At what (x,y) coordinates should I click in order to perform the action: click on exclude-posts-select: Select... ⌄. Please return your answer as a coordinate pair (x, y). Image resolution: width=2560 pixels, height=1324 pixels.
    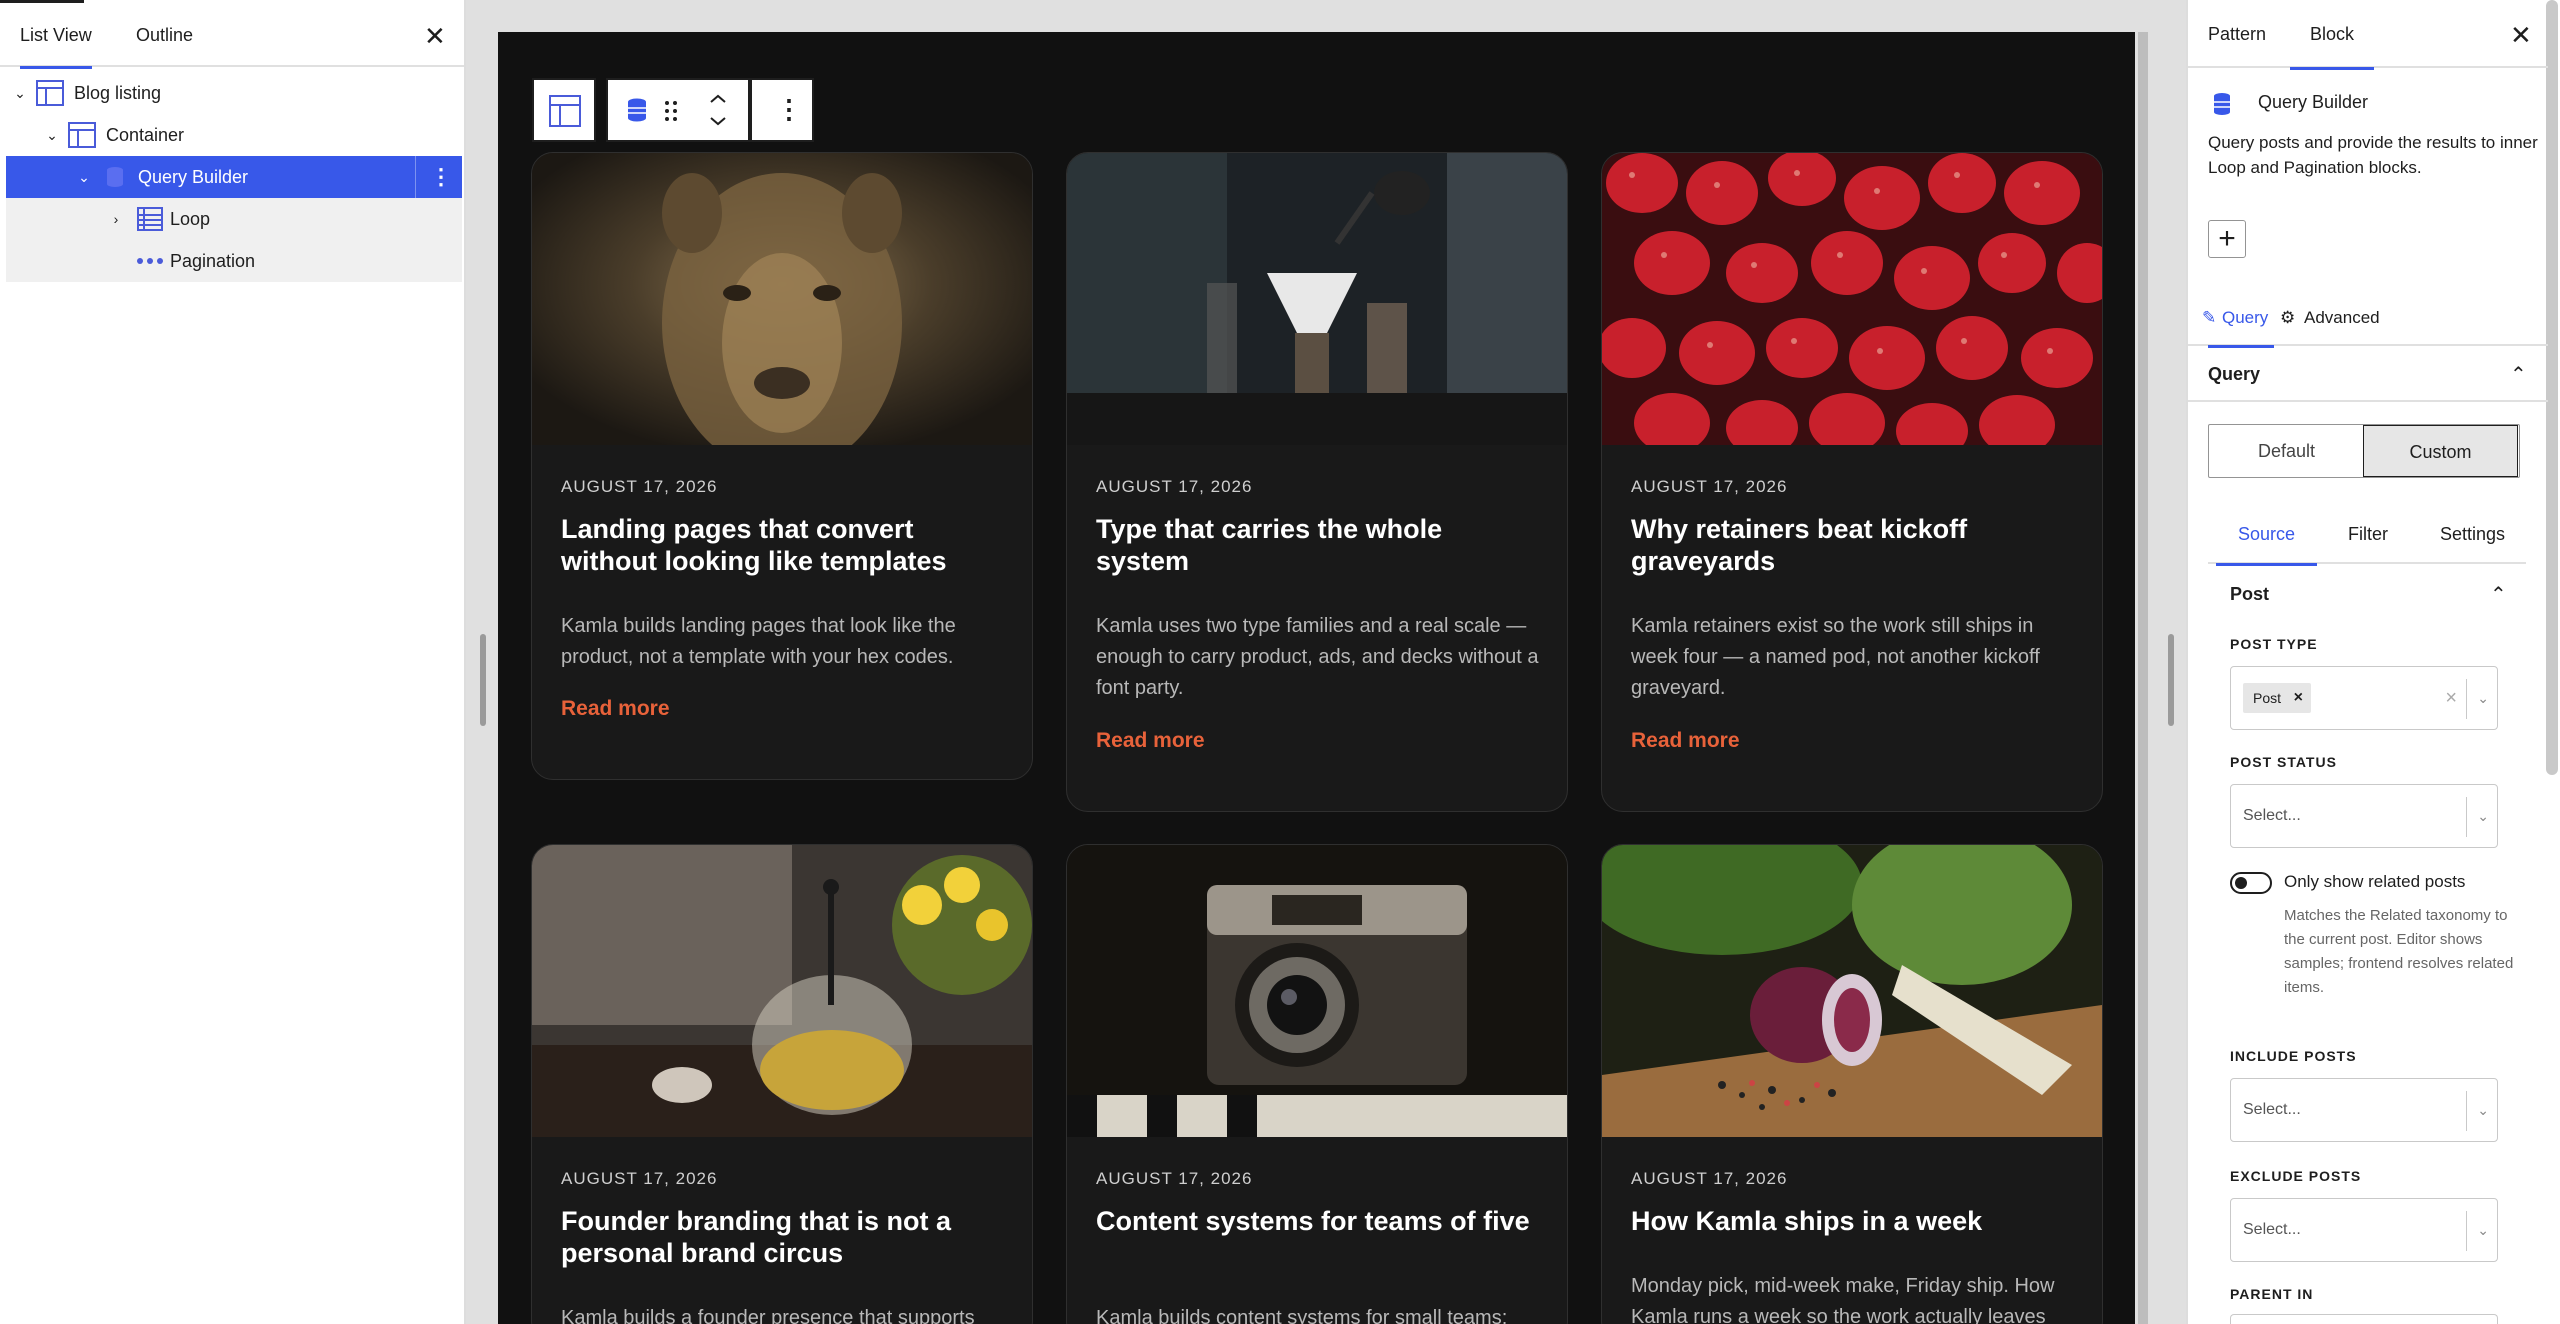
    Looking at the image, I should click on (2364, 1230).